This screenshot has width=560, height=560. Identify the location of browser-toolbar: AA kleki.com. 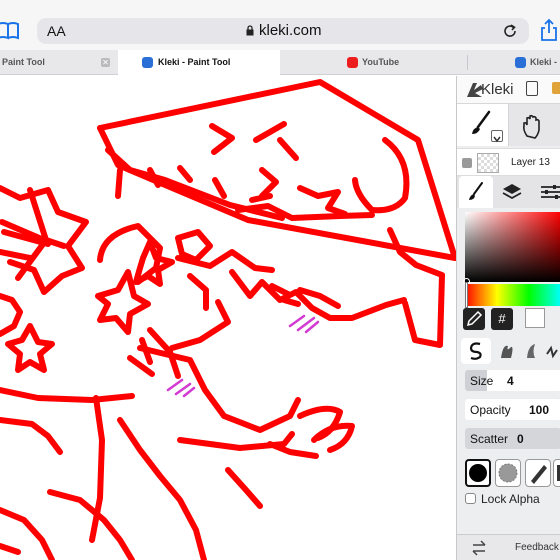
(280, 25).